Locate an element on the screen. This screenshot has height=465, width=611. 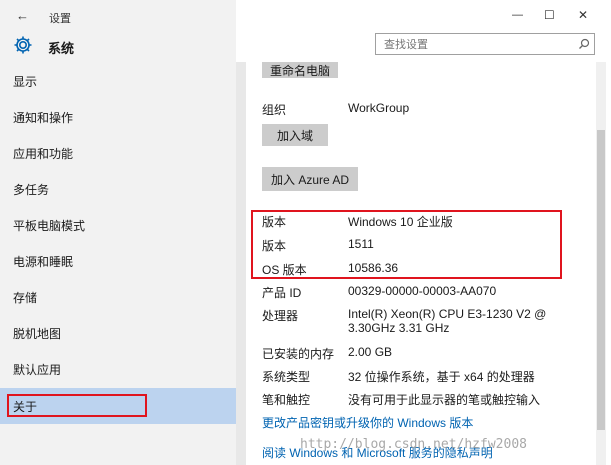
org-label: 组织 is located at coordinates (274, 110).